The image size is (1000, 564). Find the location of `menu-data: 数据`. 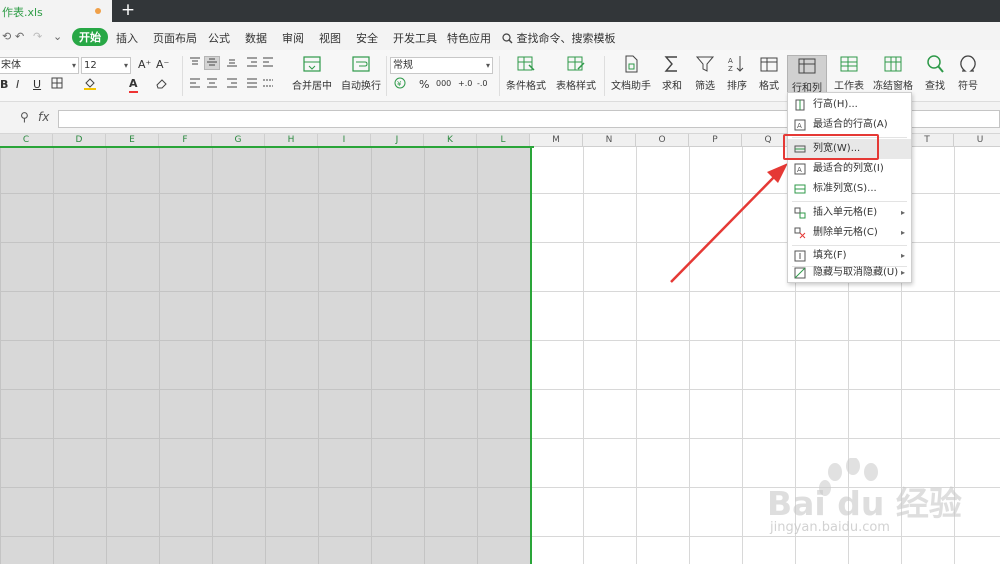

menu-data: 数据 is located at coordinates (256, 38).